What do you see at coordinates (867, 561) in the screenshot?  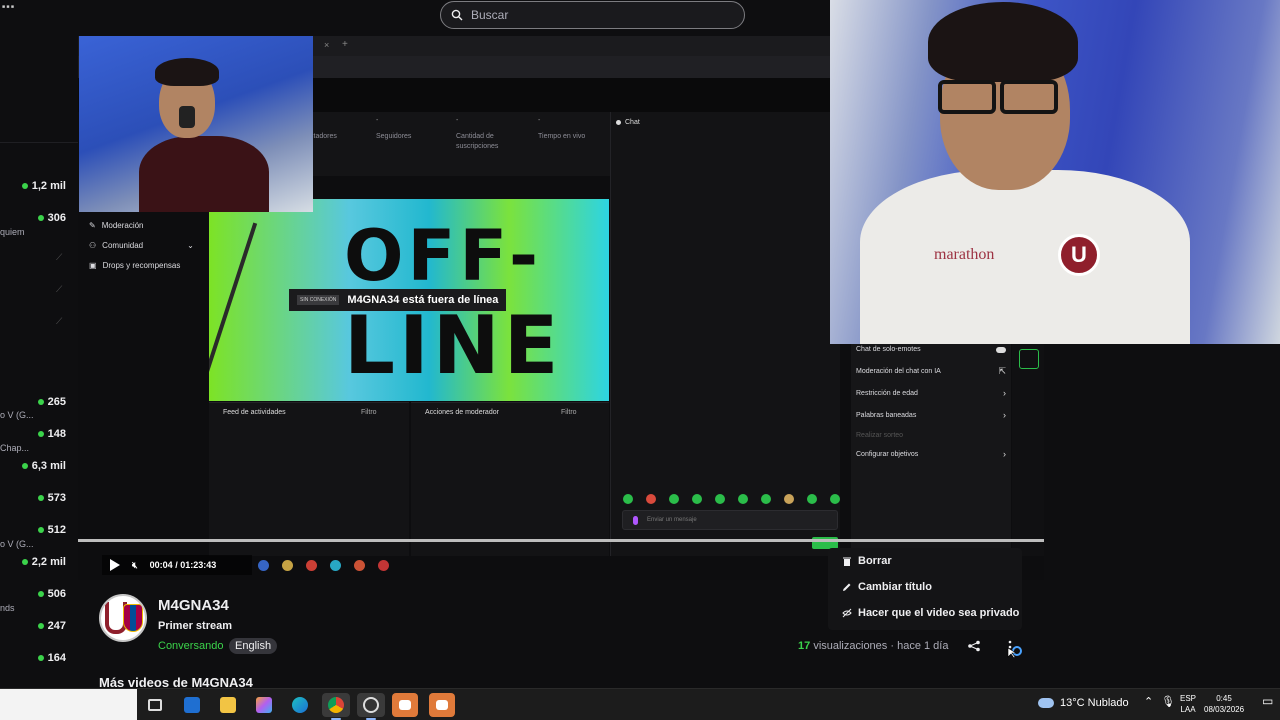 I see `menu-item-delete: Borrar` at bounding box center [867, 561].